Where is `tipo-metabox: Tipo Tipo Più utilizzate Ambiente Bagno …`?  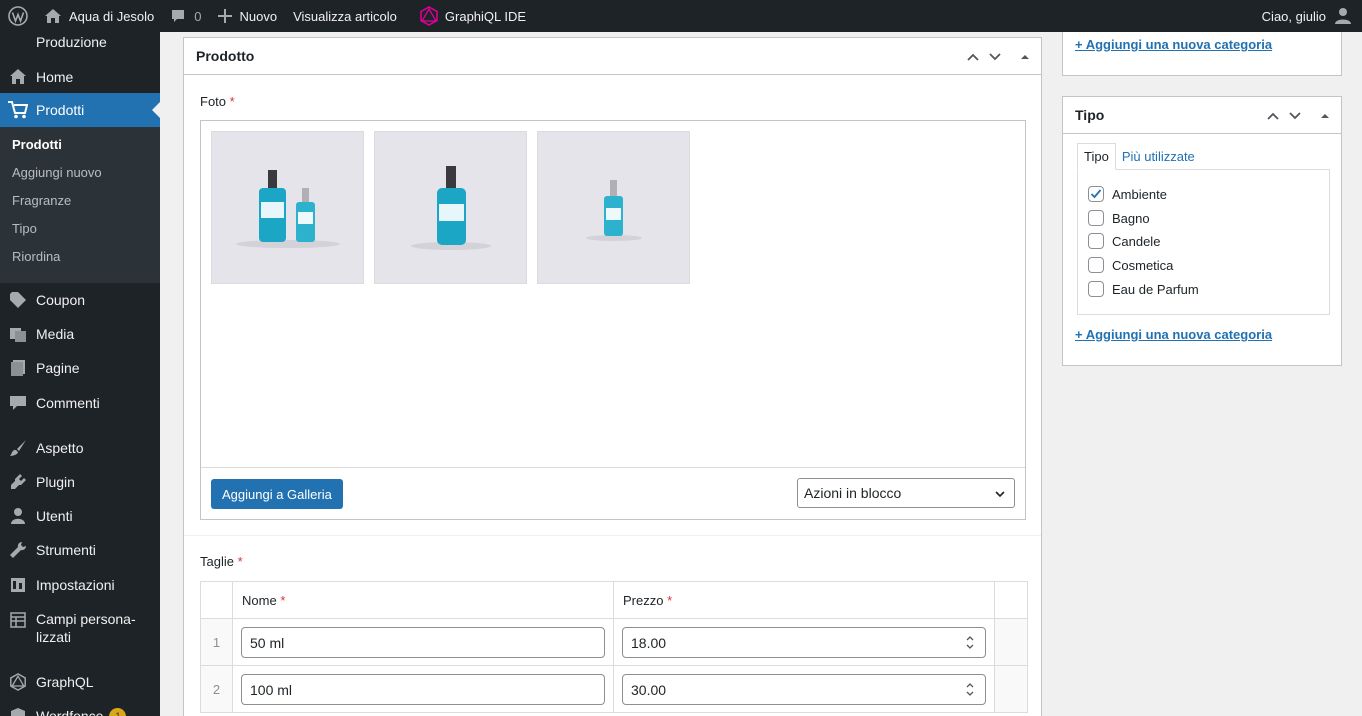
tipo-metabox: Tipo Tipo Più utilizzate Ambiente Bagno … is located at coordinates (1202, 231).